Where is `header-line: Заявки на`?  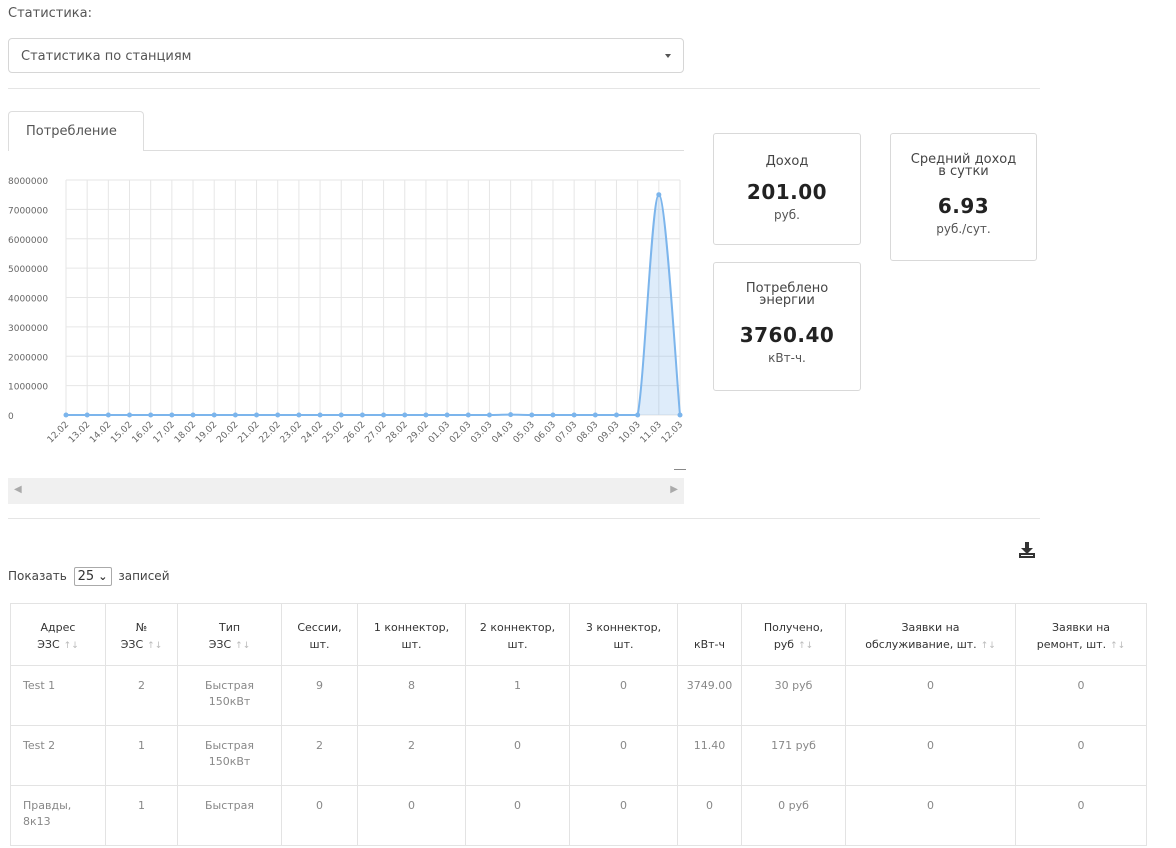
header-line: Заявки на is located at coordinates (930, 627).